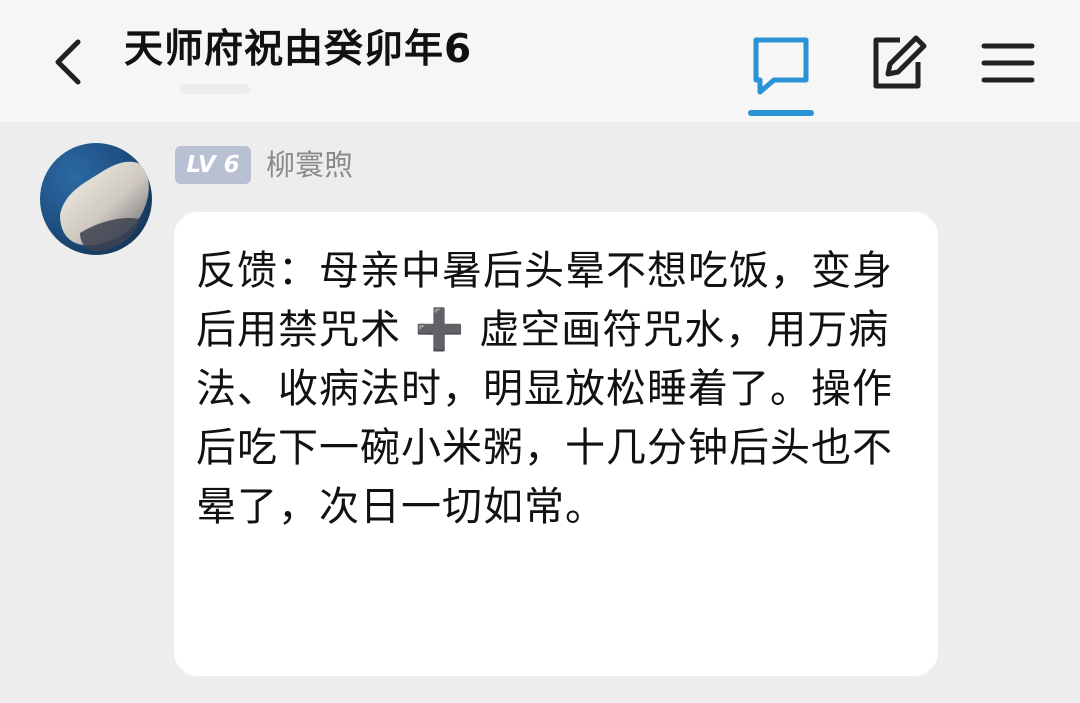 The height and width of the screenshot is (703, 1080). I want to click on chevron-left-icon, so click(68, 62).